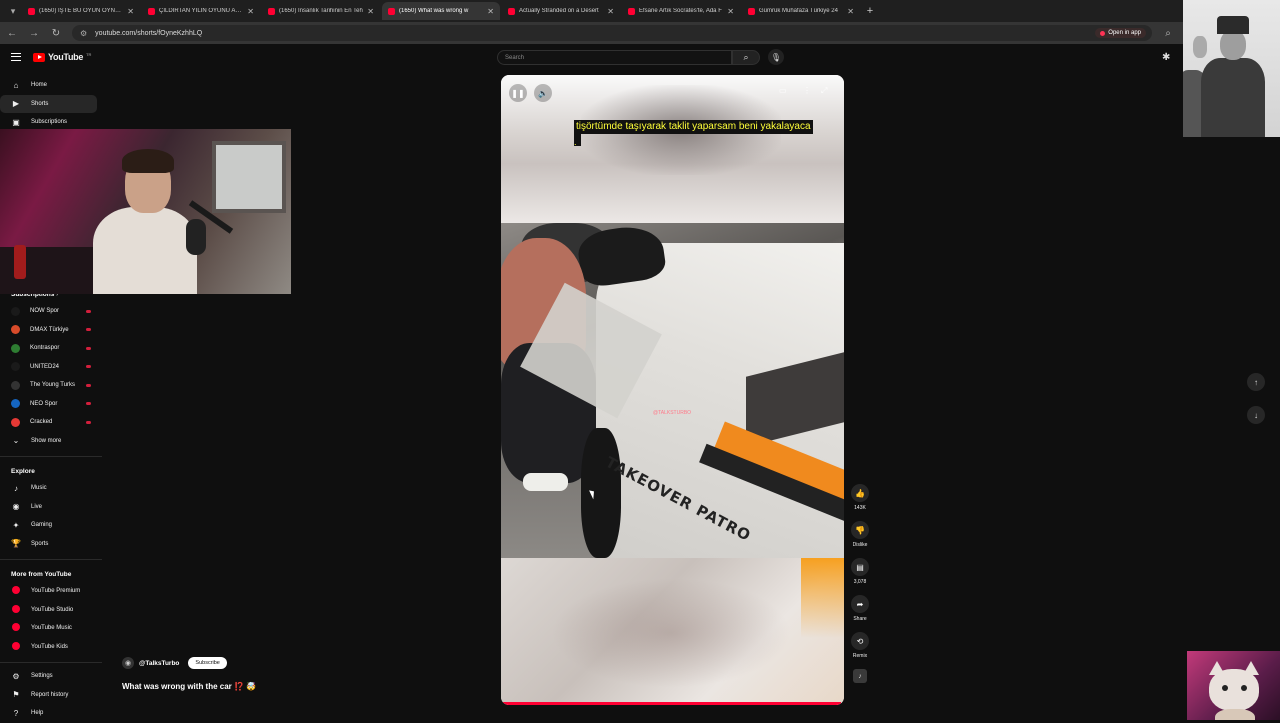  What do you see at coordinates (51, 422) in the screenshot?
I see `sidebar-item-cracked: Cracked` at bounding box center [51, 422].